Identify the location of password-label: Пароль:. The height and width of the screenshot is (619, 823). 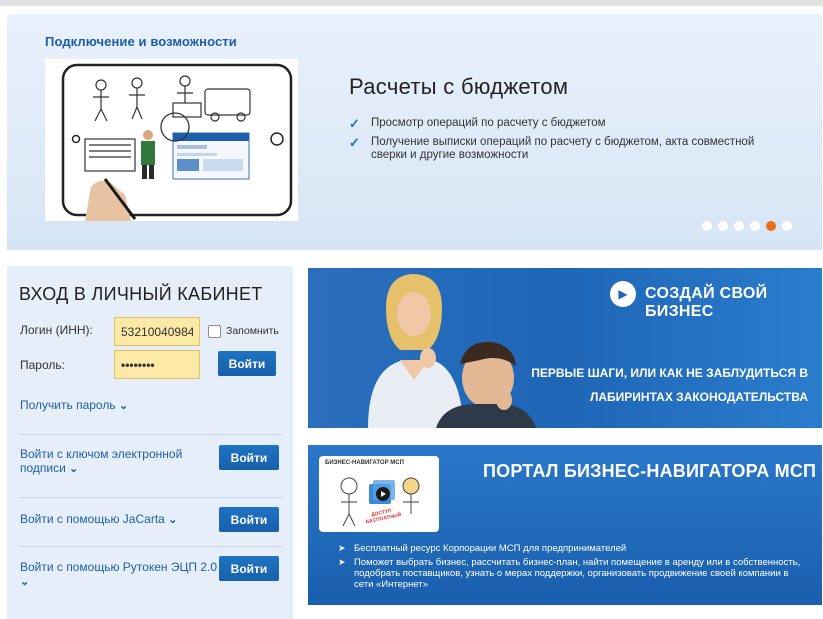
(42, 365).